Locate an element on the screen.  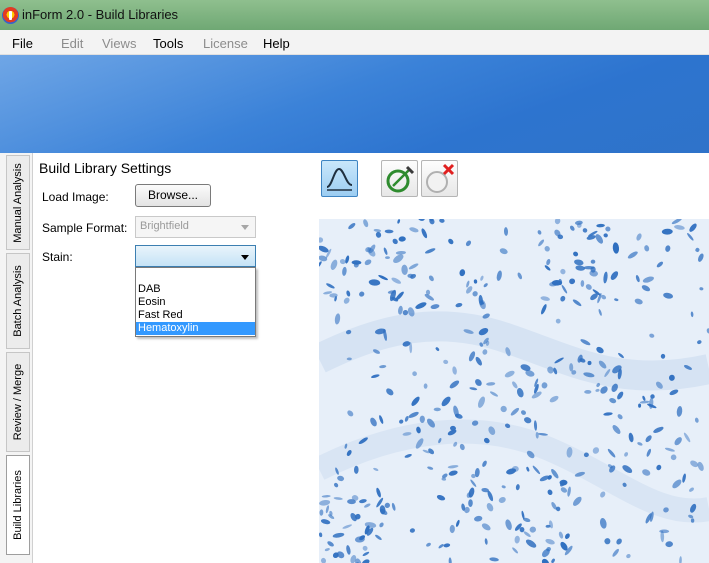
tab-manual-analysis: Manual Analysis is located at coordinates (18, 202).